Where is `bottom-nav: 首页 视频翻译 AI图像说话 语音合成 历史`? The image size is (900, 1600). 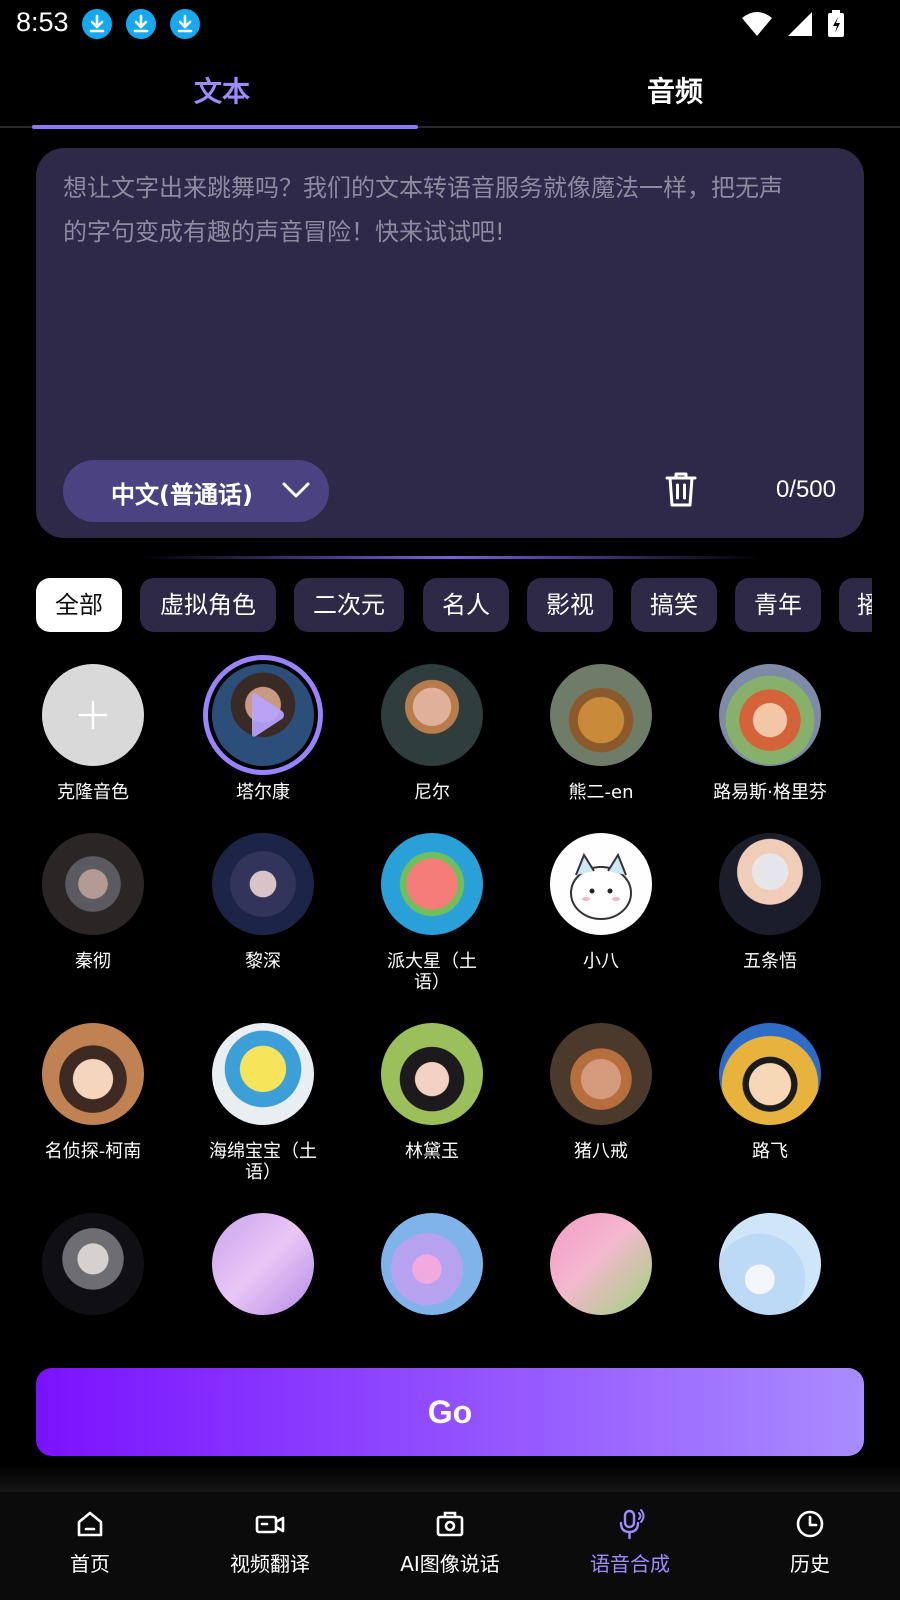 bottom-nav: 首页 视频翻译 AI图像说话 语音合成 历史 is located at coordinates (450, 1546).